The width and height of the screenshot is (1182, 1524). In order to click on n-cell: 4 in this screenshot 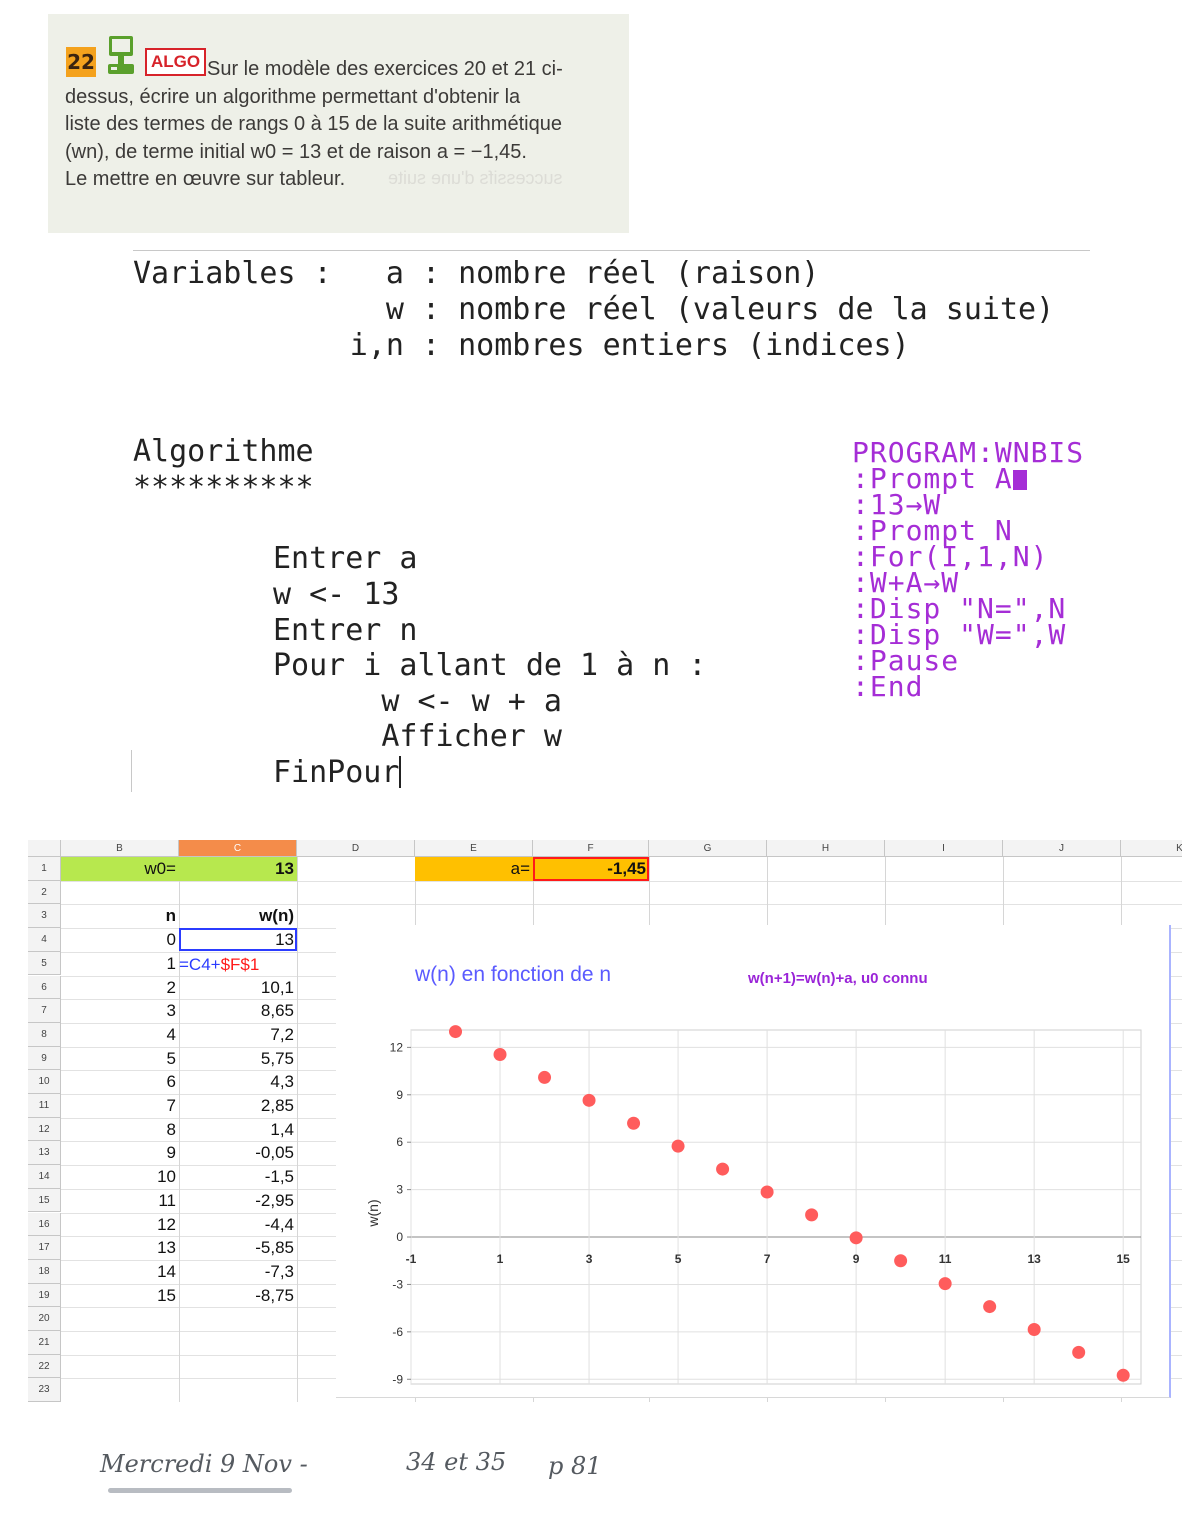, I will do `click(118, 1035)`.